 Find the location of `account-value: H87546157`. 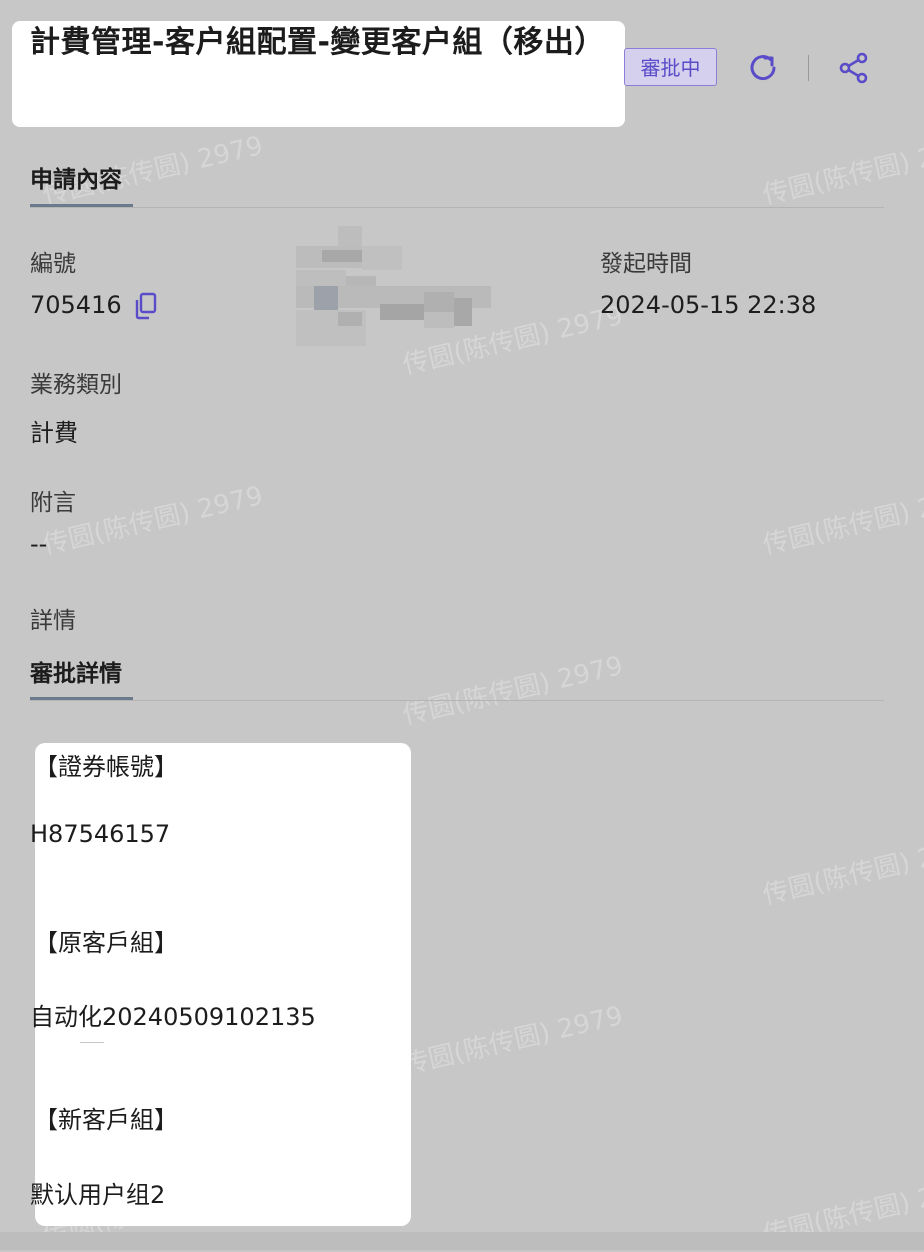

account-value: H87546157 is located at coordinates (100, 834).